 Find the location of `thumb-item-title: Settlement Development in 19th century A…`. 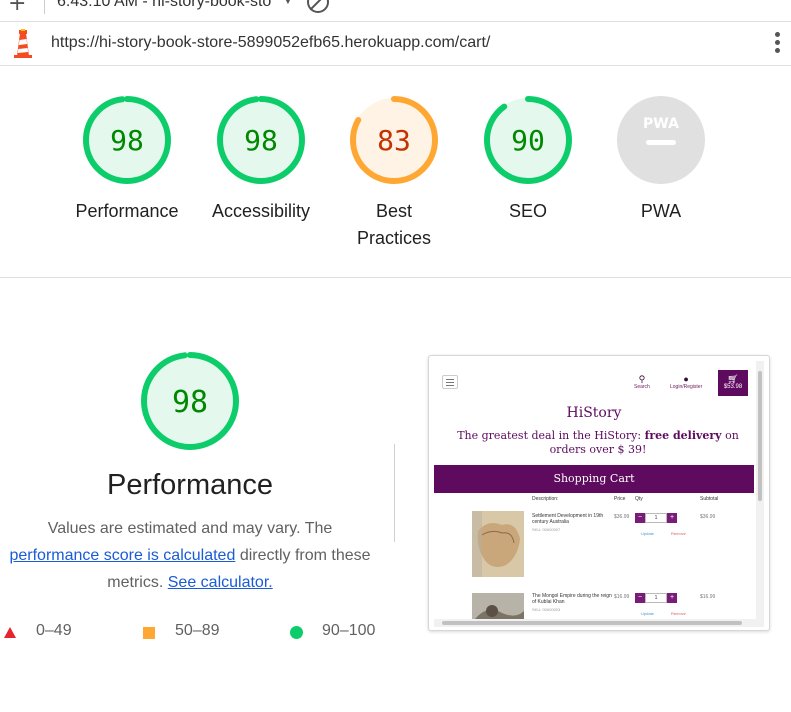

thumb-item-title: Settlement Development in 19th century A… is located at coordinates (568, 519).